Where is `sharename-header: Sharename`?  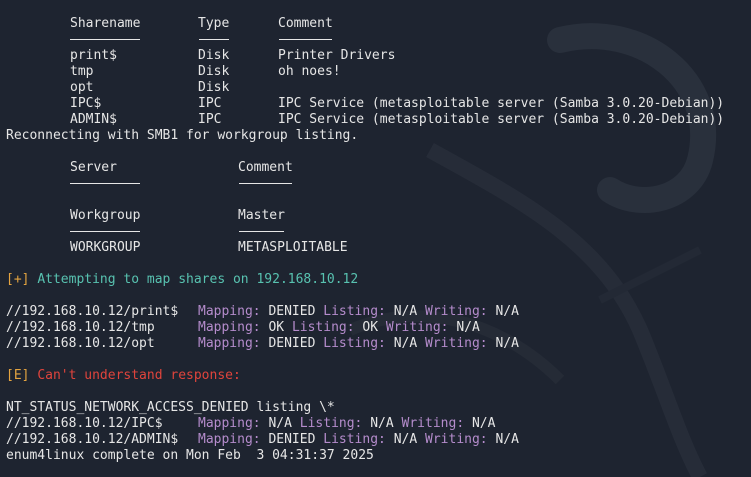 sharename-header: Sharename is located at coordinates (105, 23).